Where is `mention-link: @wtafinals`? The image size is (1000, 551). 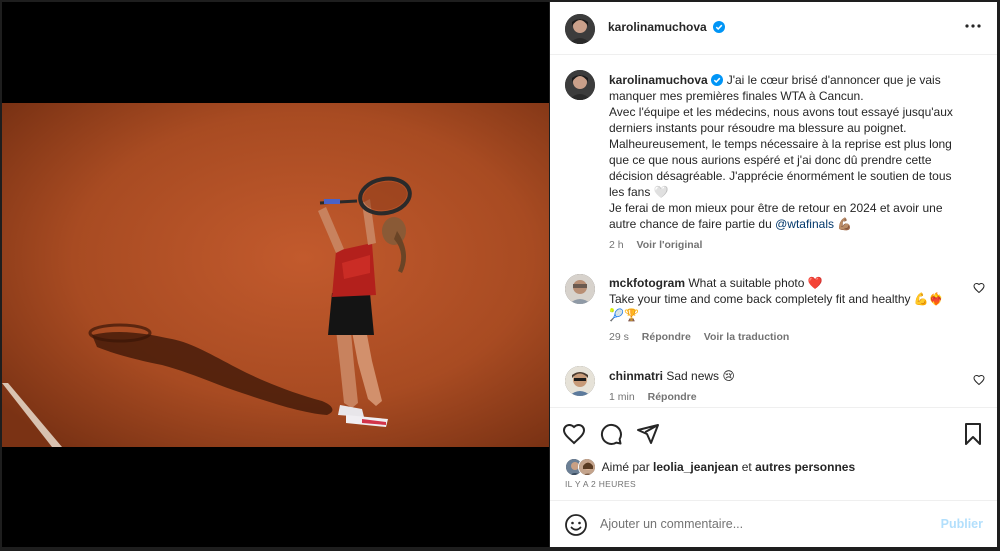
mention-link: @wtafinals is located at coordinates (804, 224).